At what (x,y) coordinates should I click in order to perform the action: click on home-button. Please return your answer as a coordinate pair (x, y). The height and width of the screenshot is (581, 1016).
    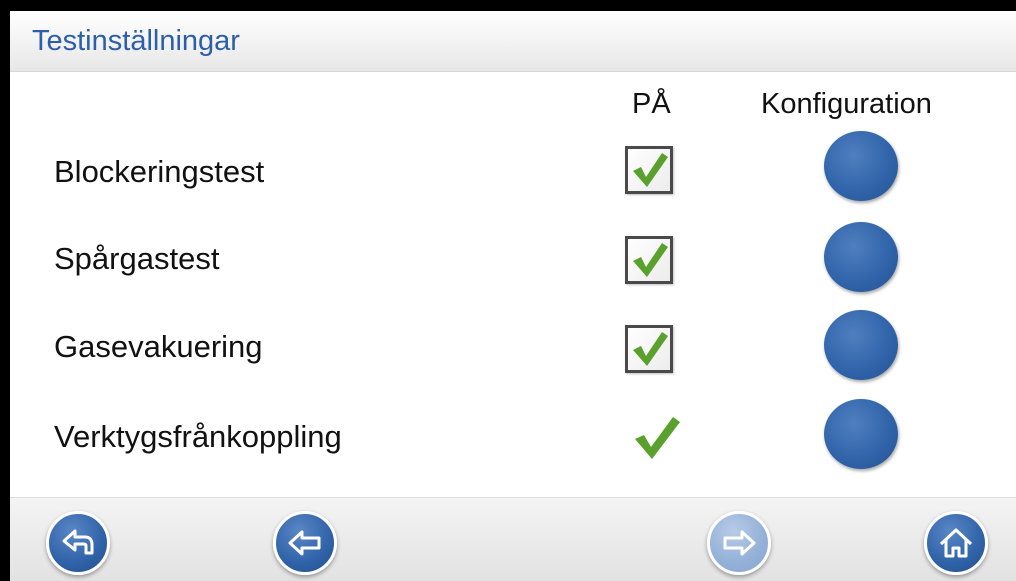
    Looking at the image, I should click on (956, 543).